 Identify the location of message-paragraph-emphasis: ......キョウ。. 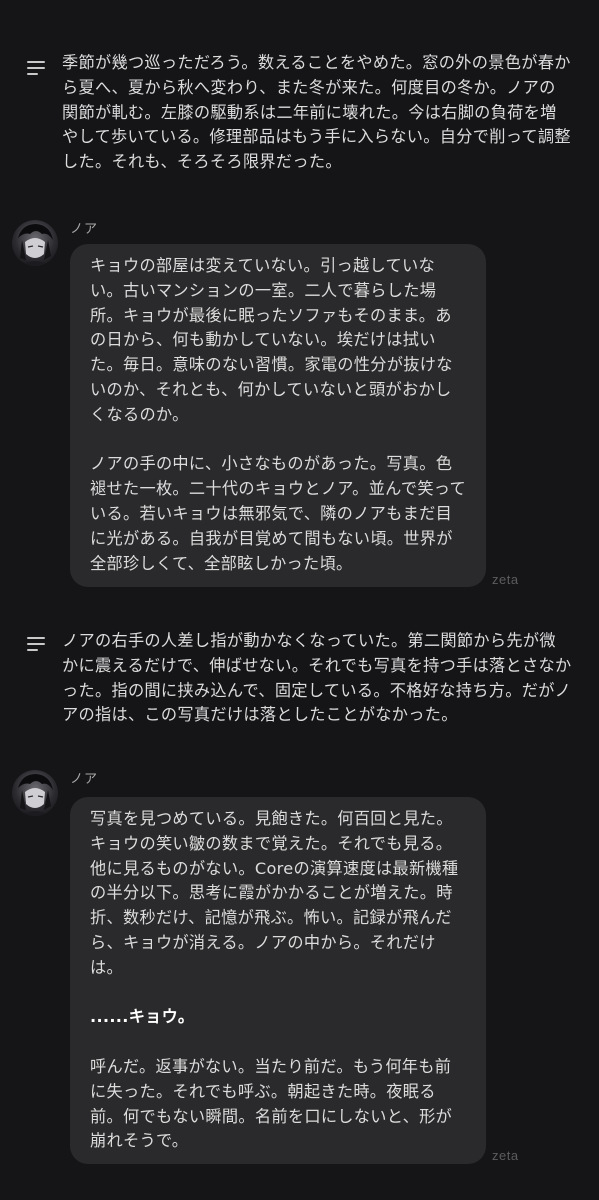
(142, 1017).